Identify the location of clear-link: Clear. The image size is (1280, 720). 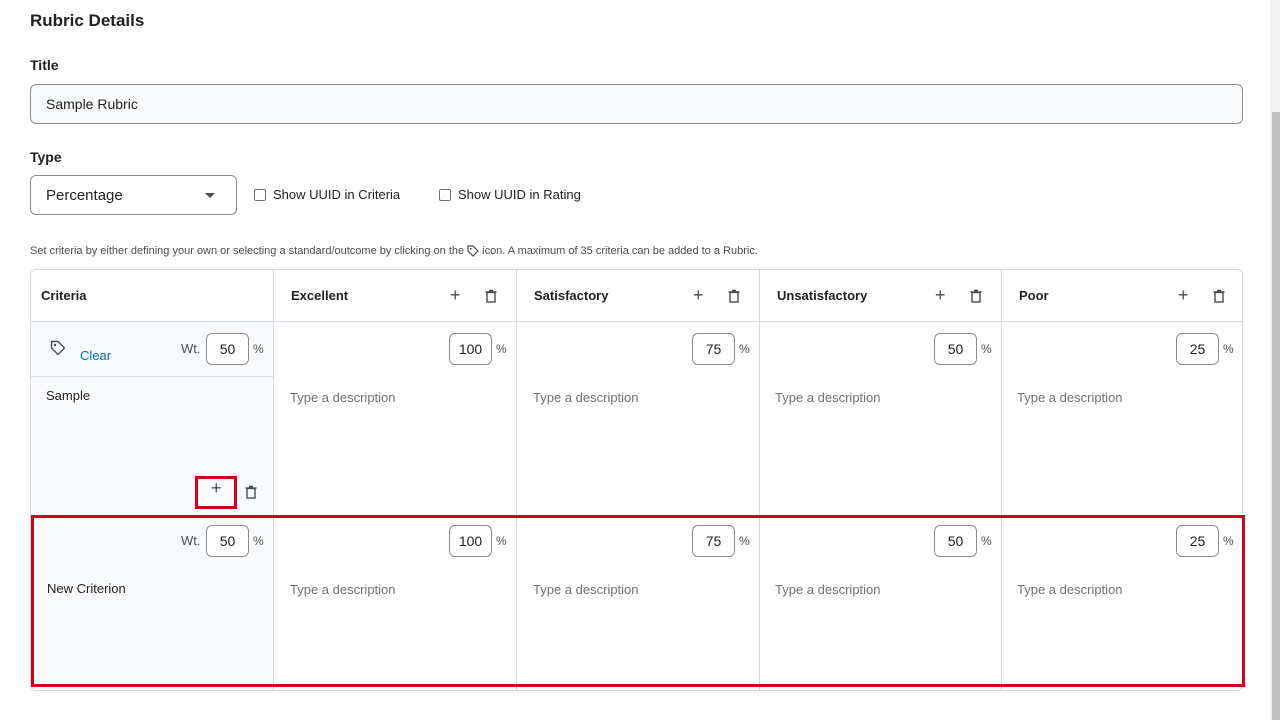
(95, 355).